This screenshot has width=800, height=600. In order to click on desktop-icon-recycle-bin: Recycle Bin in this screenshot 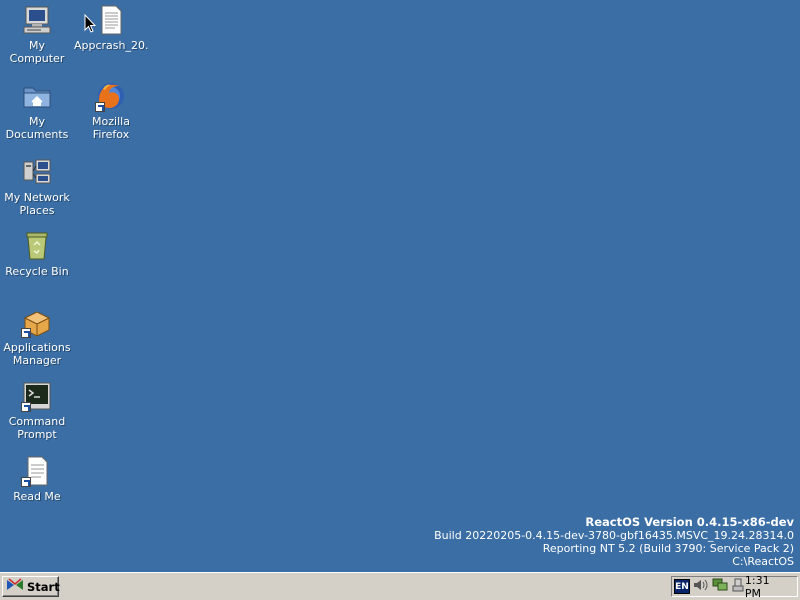, I will do `click(37, 254)`.